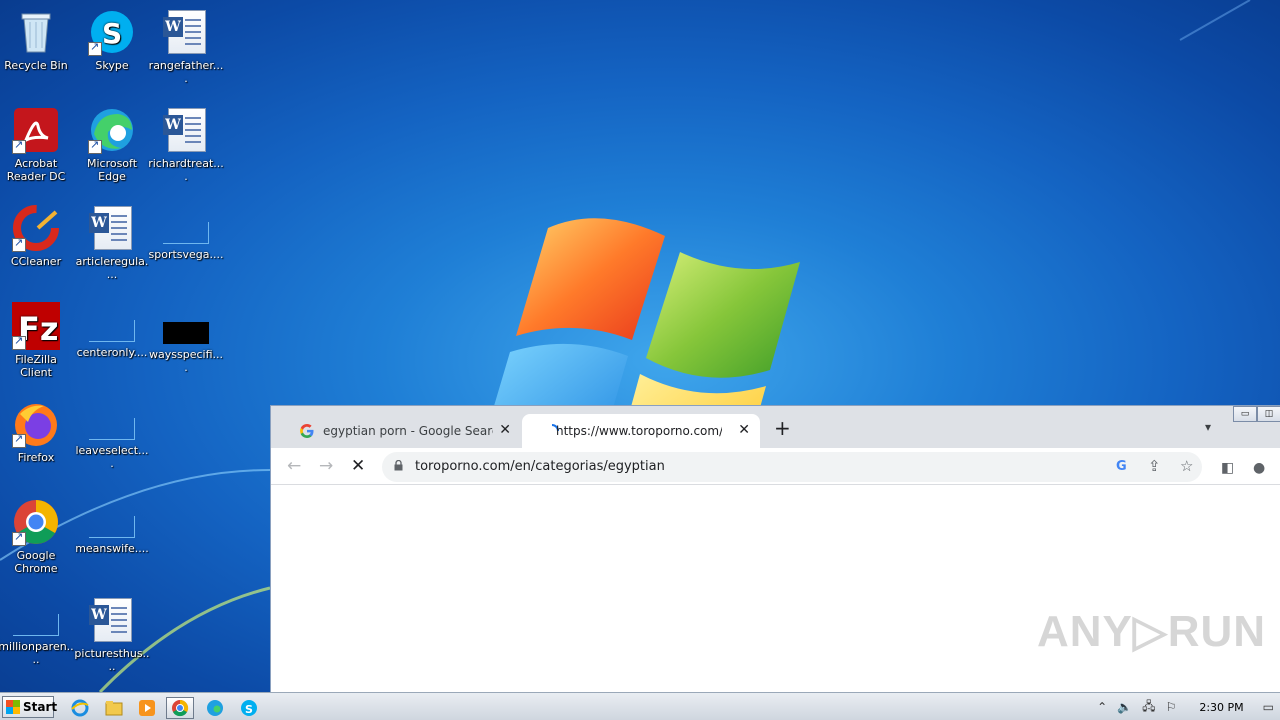  I want to click on chrome-icon, so click(36, 522).